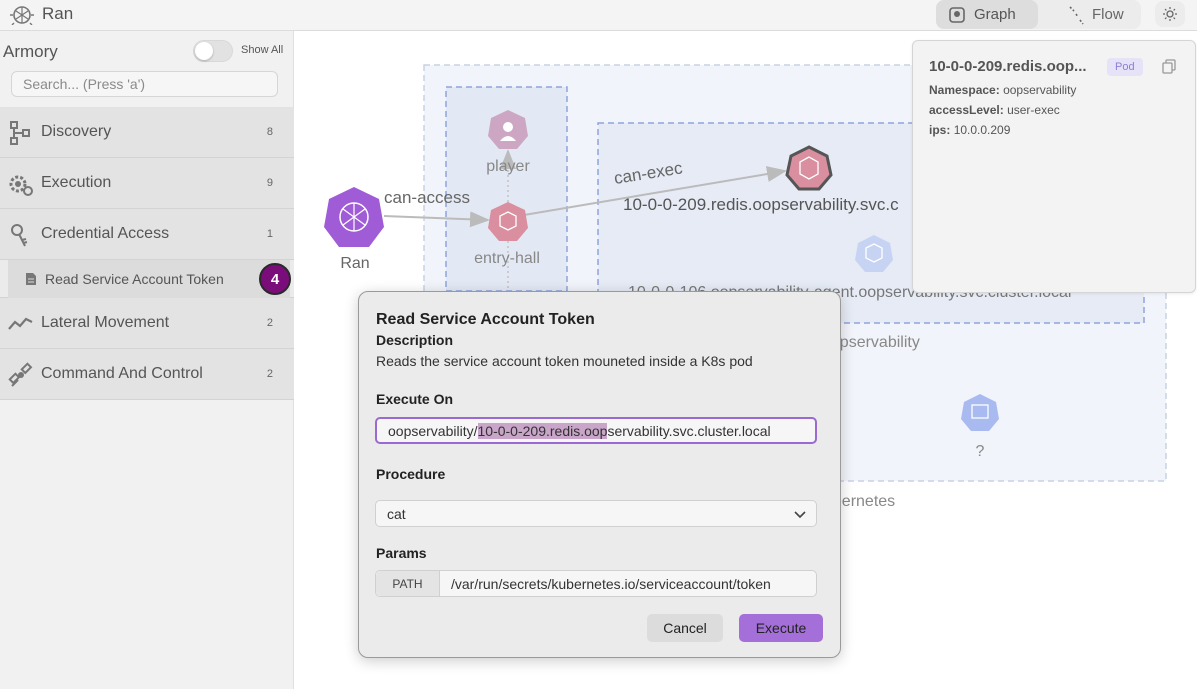 This screenshot has width=1197, height=689. Describe the element at coordinates (30, 51) in the screenshot. I see `armory-title: Armory` at that location.